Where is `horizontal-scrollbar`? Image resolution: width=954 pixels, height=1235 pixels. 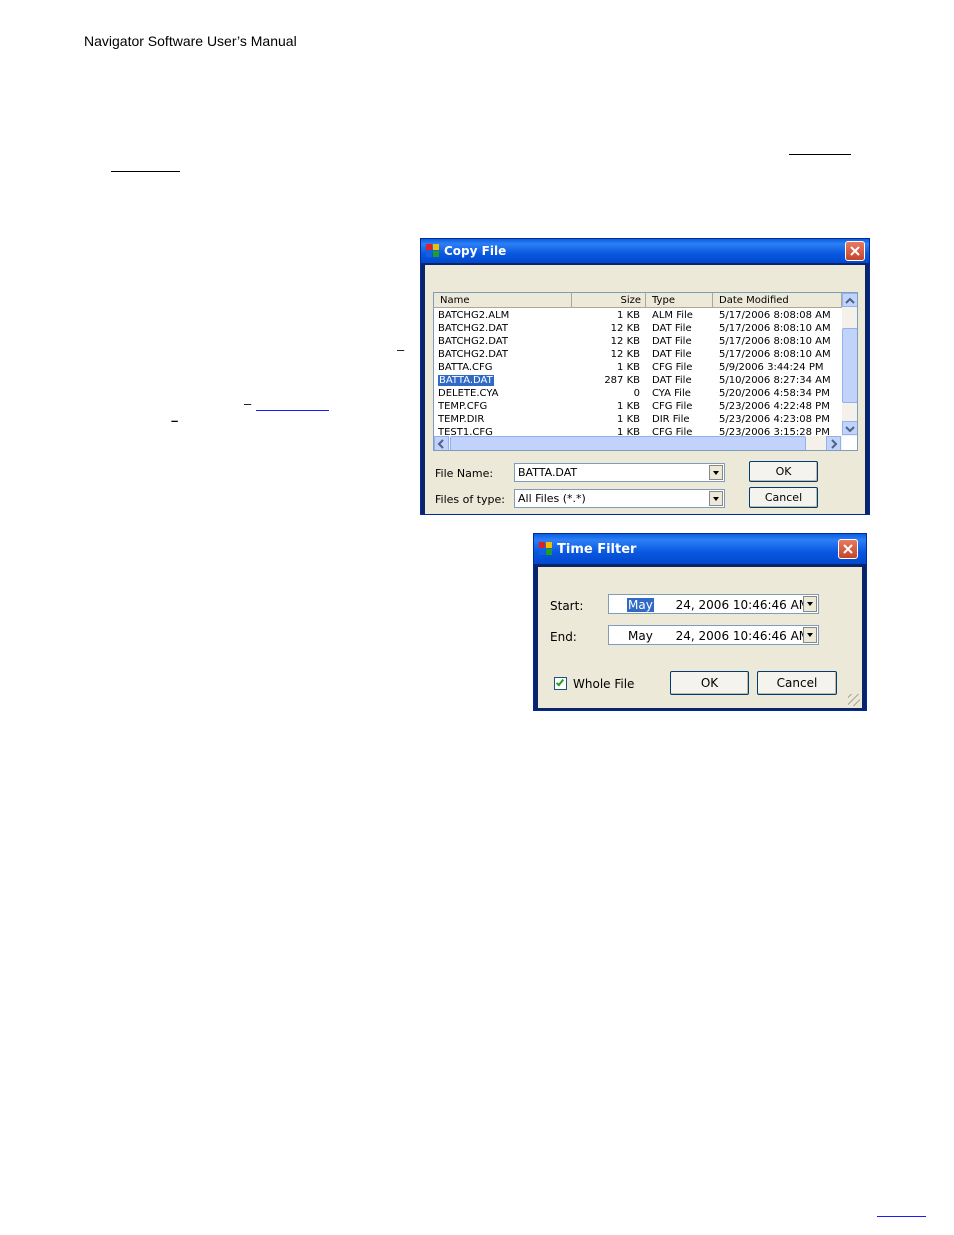
horizontal-scrollbar is located at coordinates (638, 443).